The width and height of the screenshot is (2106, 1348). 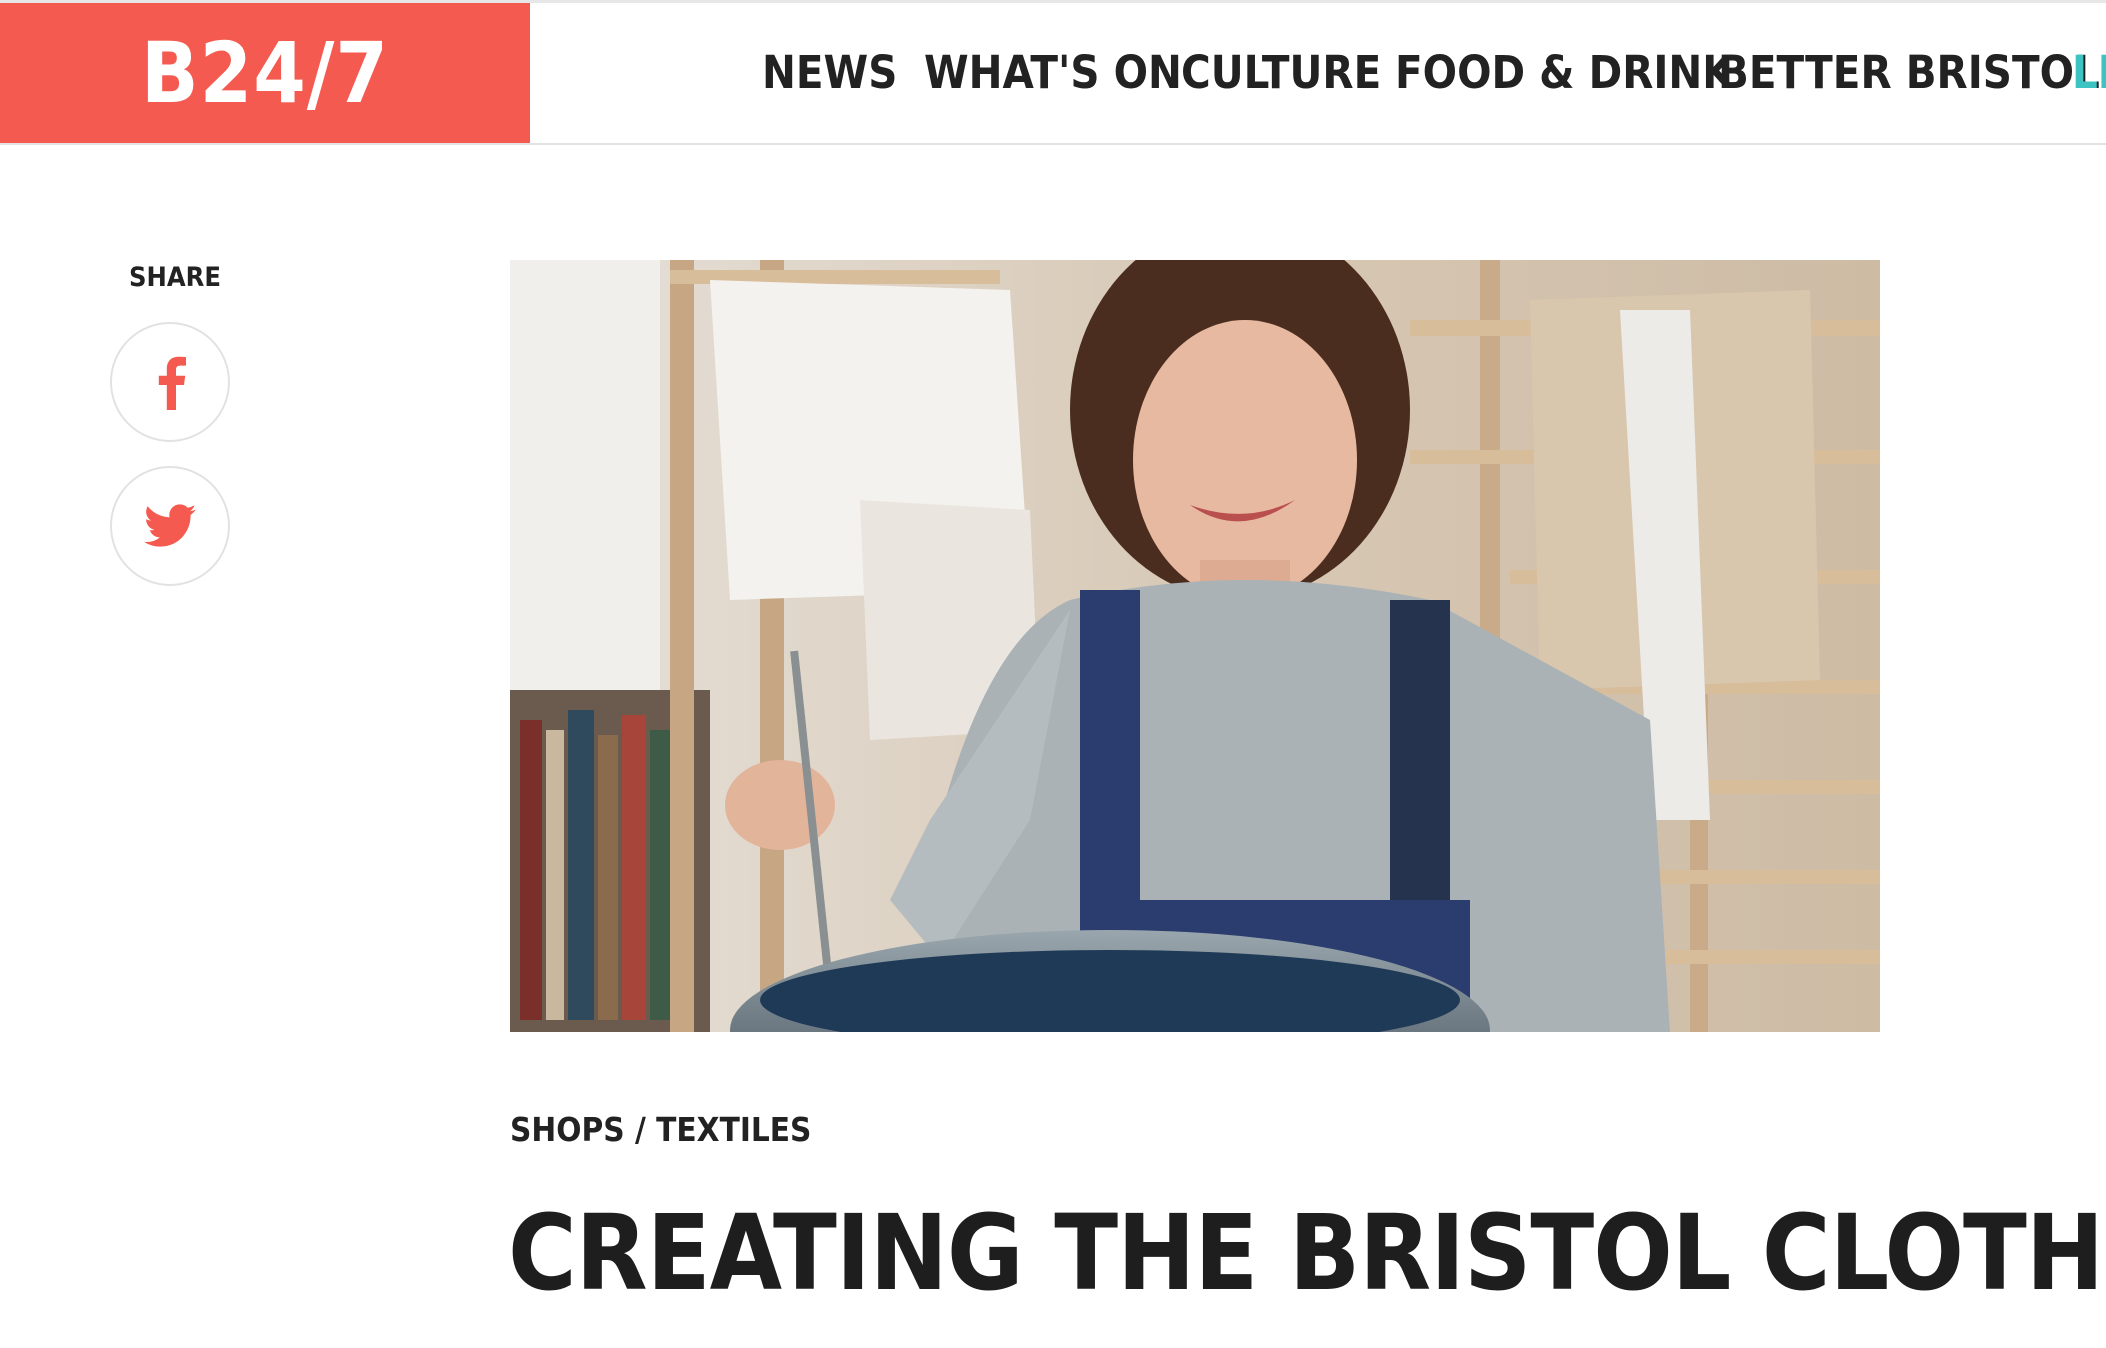 What do you see at coordinates (567, 1129) in the screenshot?
I see `category-link-shops: SHOPS` at bounding box center [567, 1129].